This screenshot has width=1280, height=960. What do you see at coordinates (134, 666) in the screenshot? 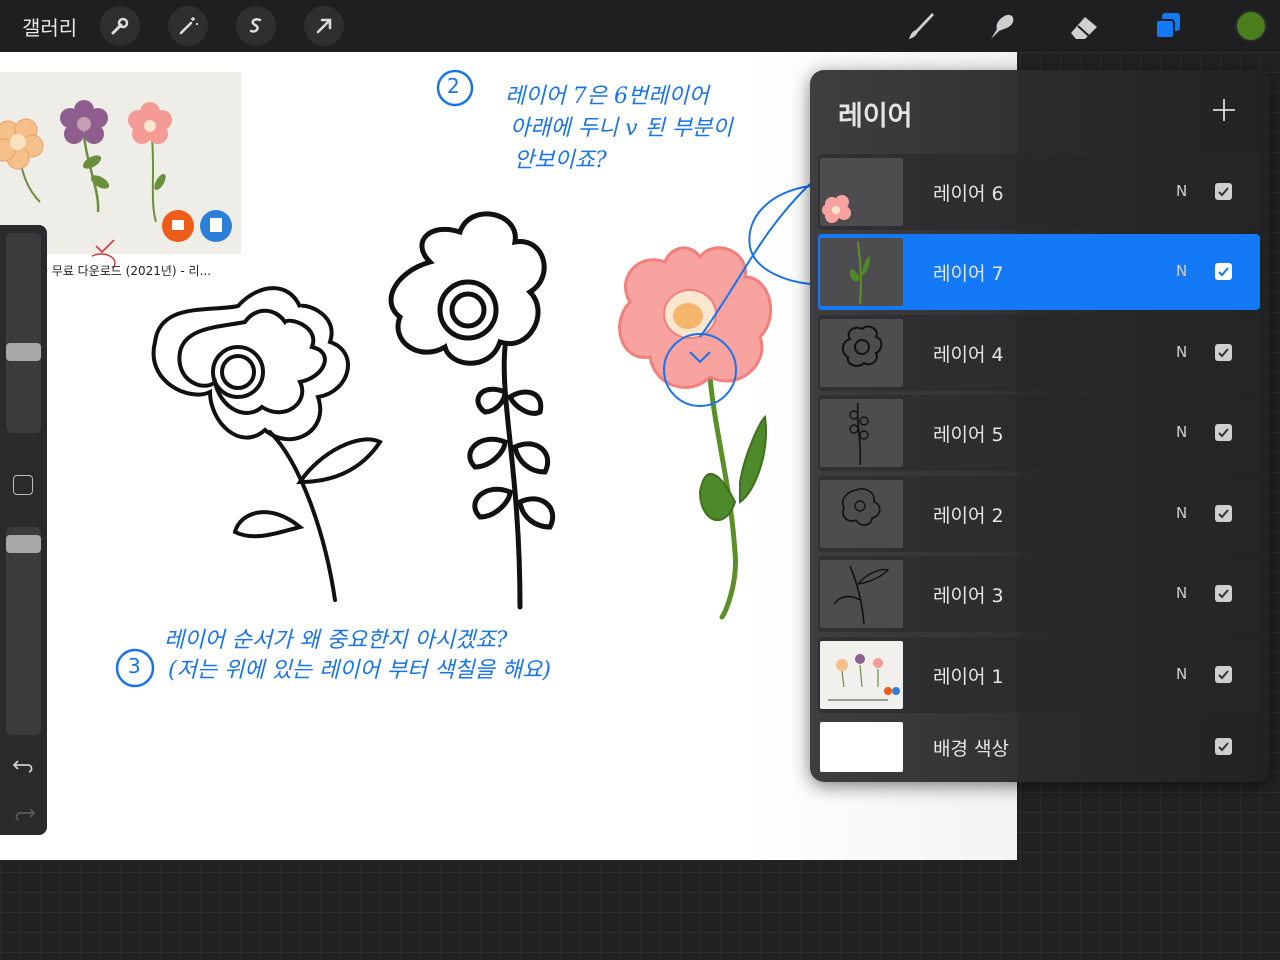
I see `note-3-number: 3` at bounding box center [134, 666].